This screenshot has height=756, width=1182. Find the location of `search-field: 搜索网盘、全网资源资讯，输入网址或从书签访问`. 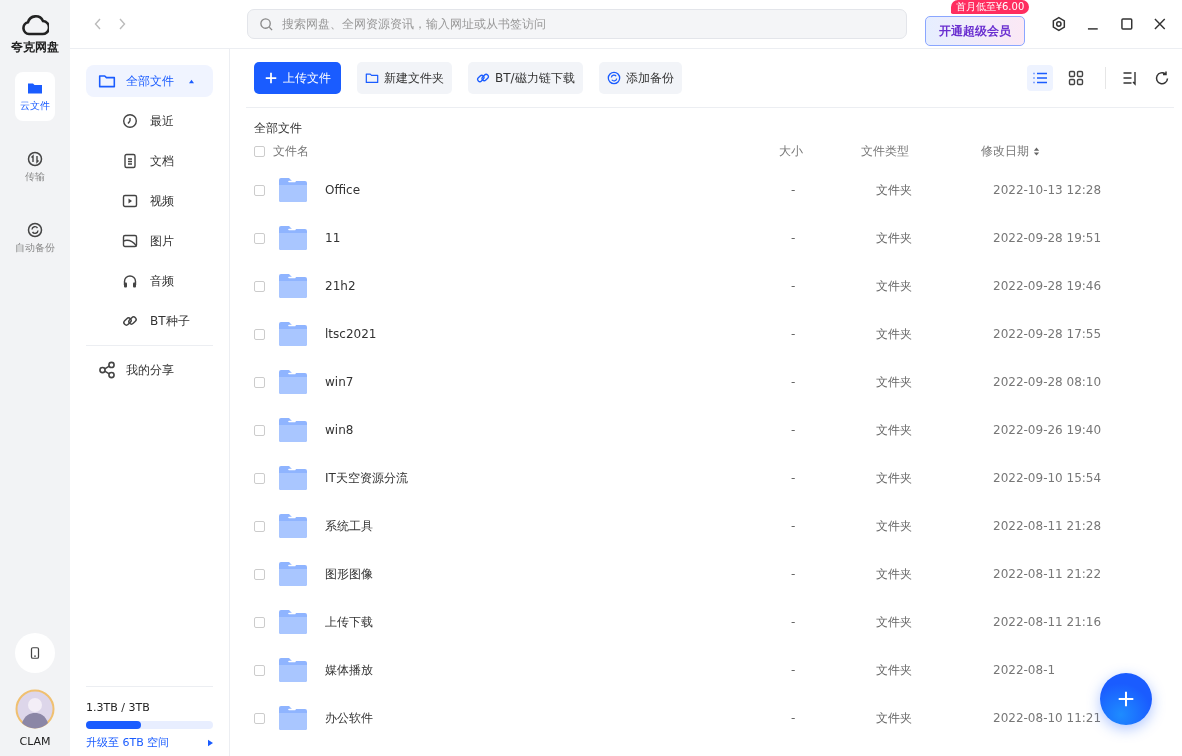

search-field: 搜索网盘、全网资源资讯，输入网址或从书签访问 is located at coordinates (577, 24).